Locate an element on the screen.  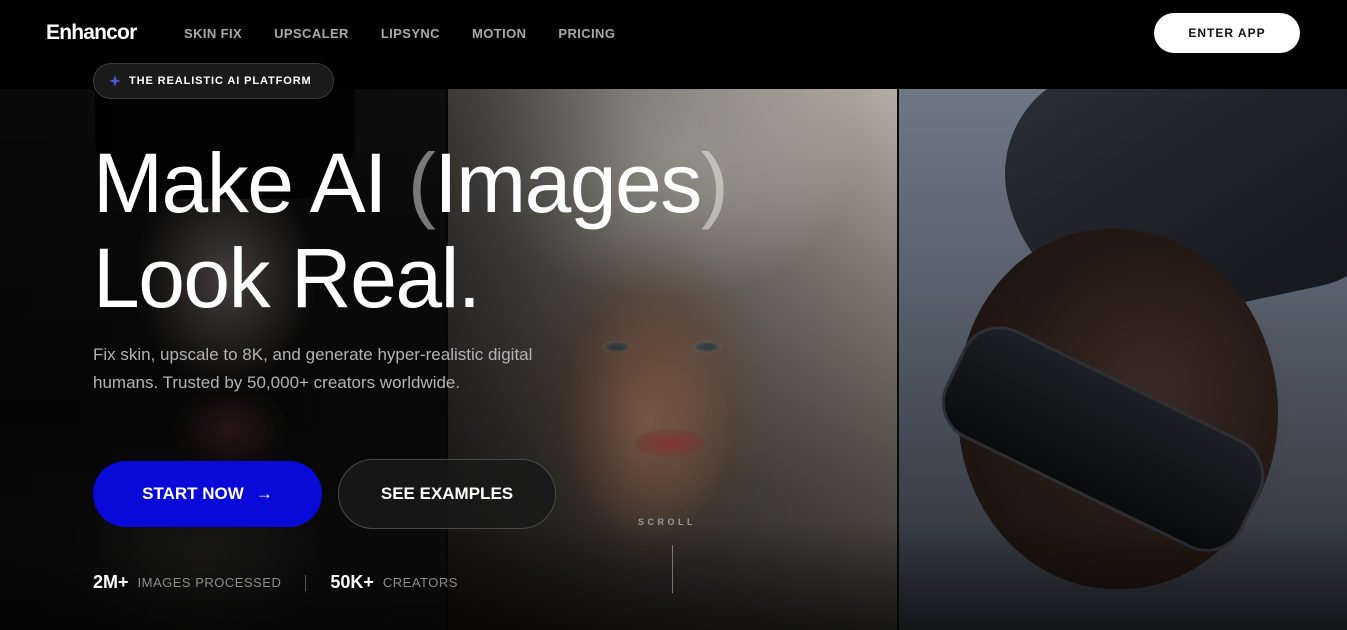
stat-separator is located at coordinates (306, 582).